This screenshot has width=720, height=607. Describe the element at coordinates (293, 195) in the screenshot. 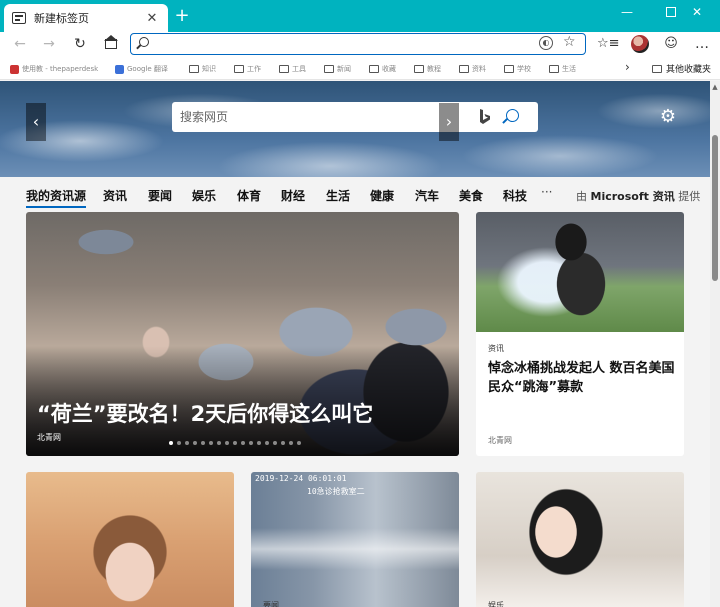

I see `tab-finance: 财经` at that location.